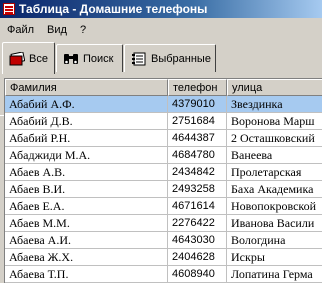 The width and height of the screenshot is (322, 283). I want to click on table-row: Абаев В.И. 2493258 Баха Академика, so click(163, 189).